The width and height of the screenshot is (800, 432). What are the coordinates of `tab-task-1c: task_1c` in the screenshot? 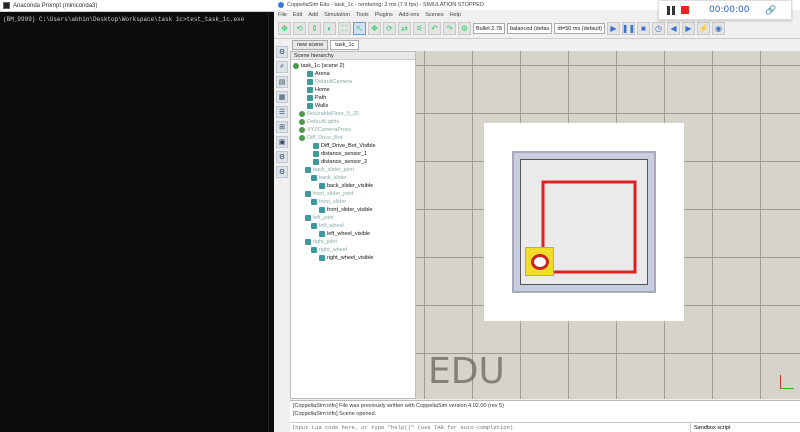 It's located at (345, 45).